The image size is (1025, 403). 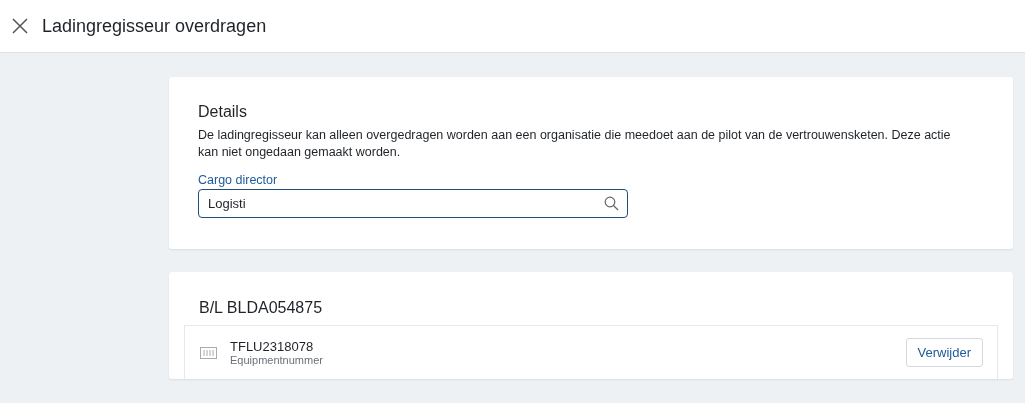 What do you see at coordinates (413, 203) in the screenshot?
I see `search-field: Logisti` at bounding box center [413, 203].